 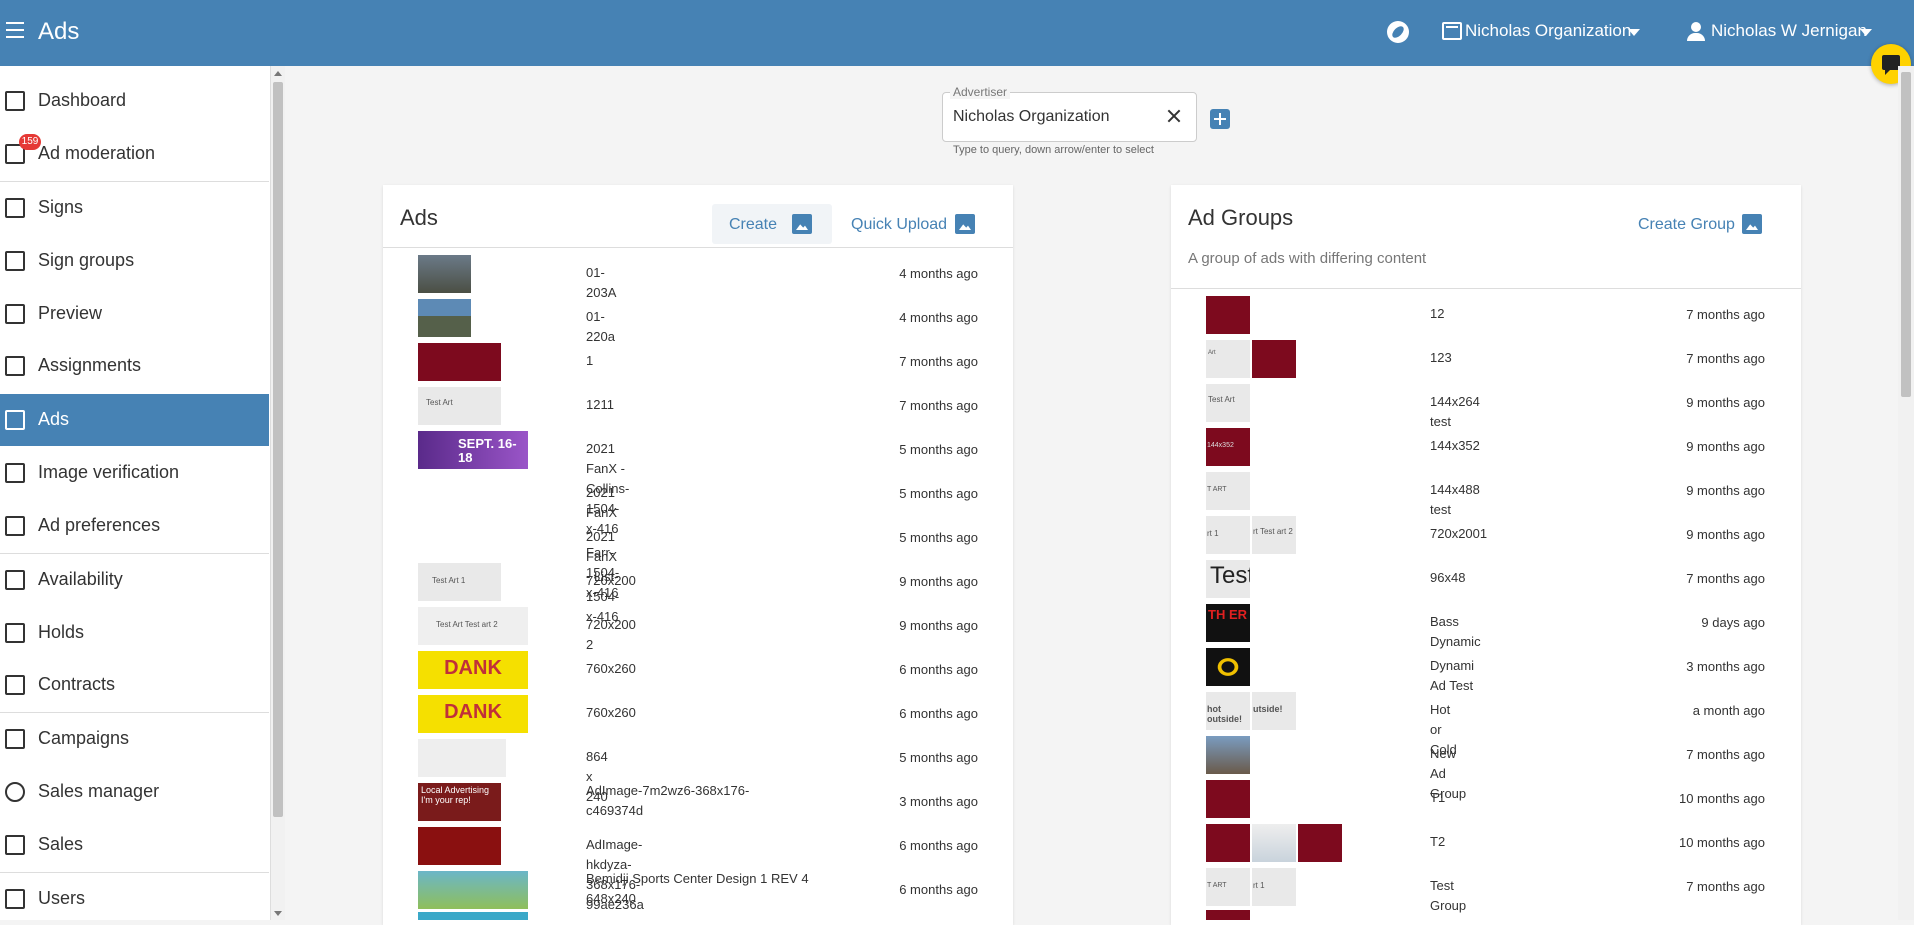 What do you see at coordinates (1398, 32) in the screenshot?
I see `compass-icon` at bounding box center [1398, 32].